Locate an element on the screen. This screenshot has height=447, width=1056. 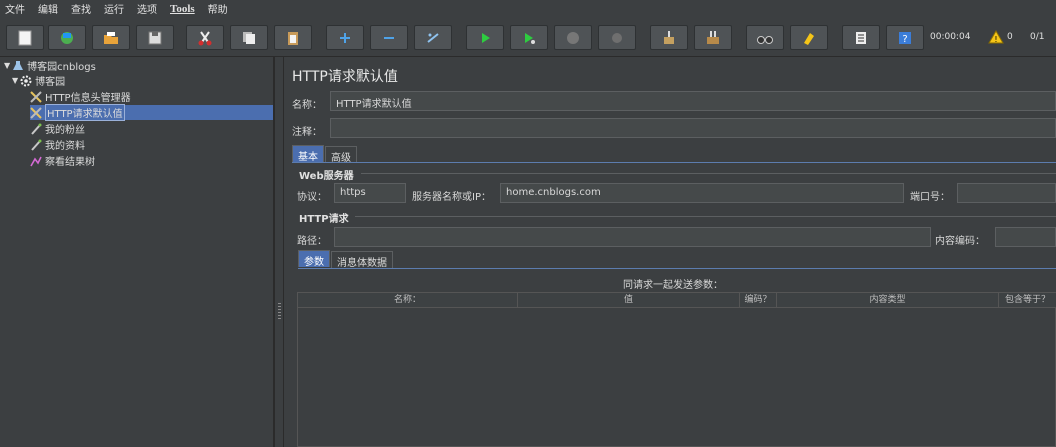
copy-icon is located at coordinates (249, 37).